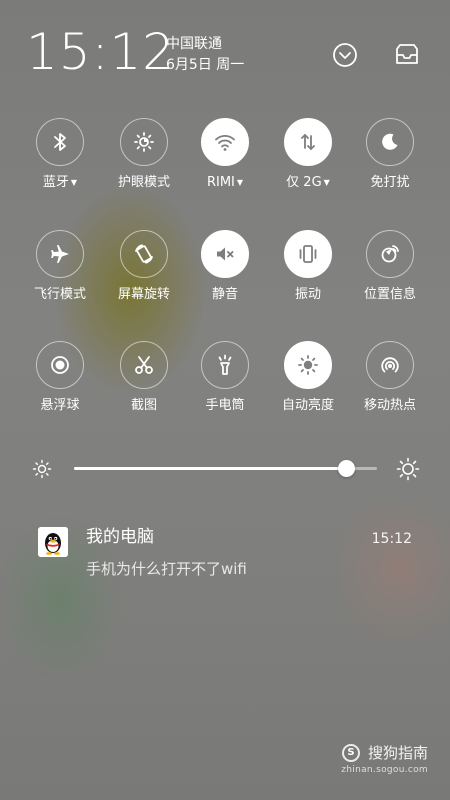 The height and width of the screenshot is (800, 450). I want to click on tile-bluetooth: 蓝牙 ▼, so click(60, 163).